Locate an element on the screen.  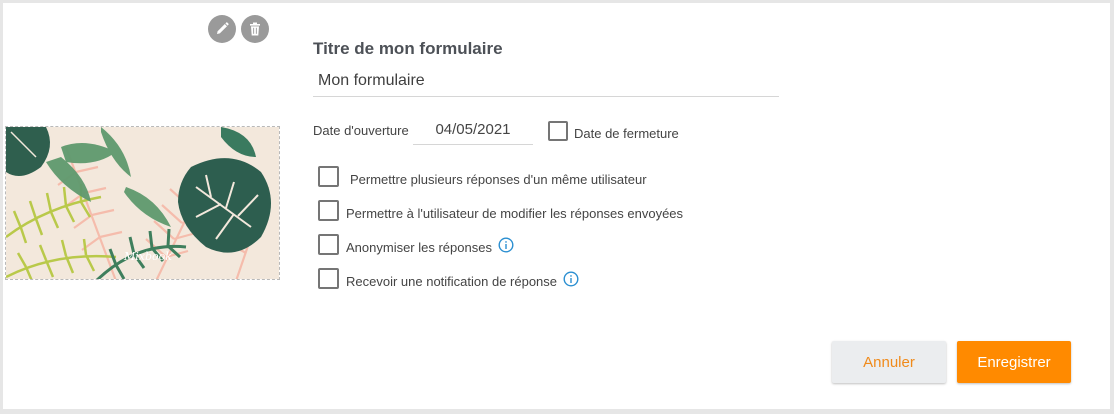
trash-icon is located at coordinates (255, 29).